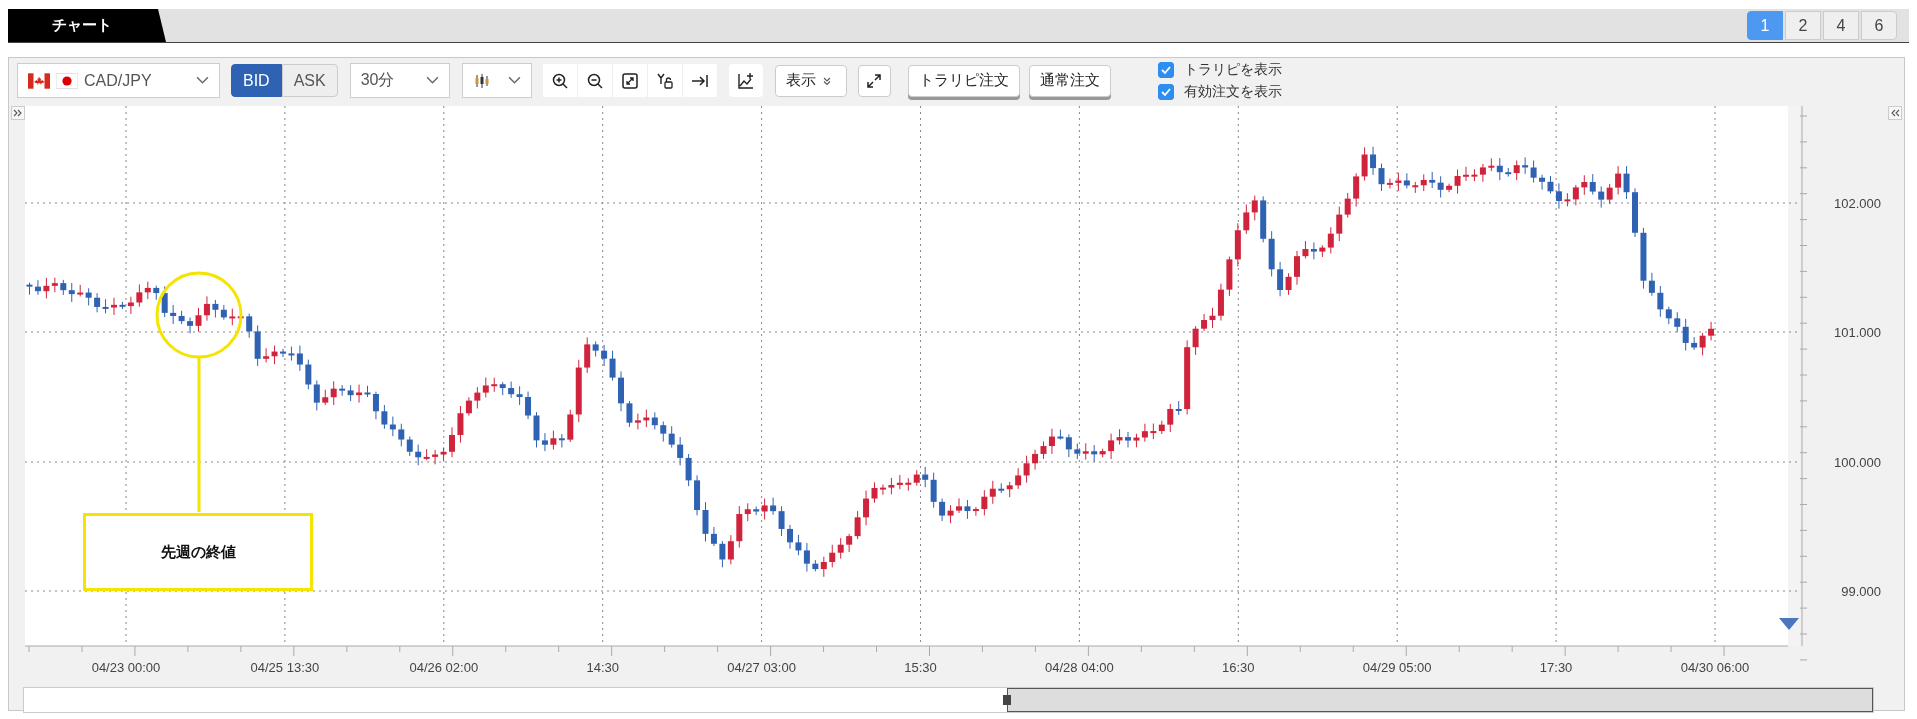 This screenshot has height=719, width=1917. I want to click on expand-left-panel-icon, so click(18, 113).